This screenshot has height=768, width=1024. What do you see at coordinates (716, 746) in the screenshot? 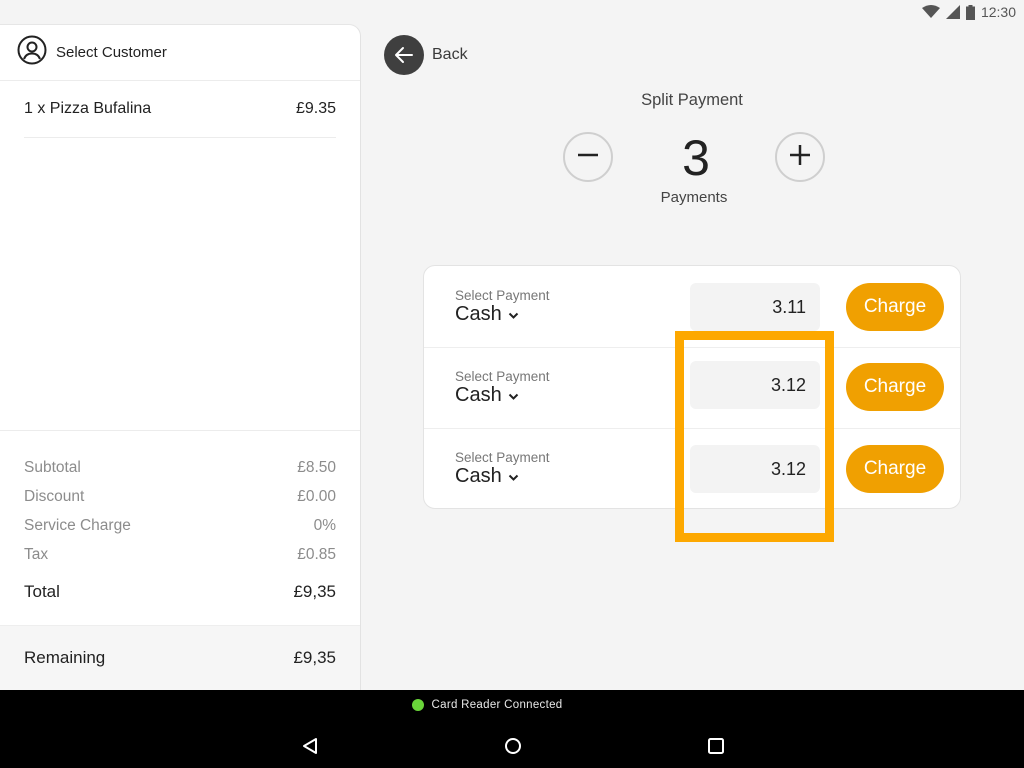
I see `recents-nav-icon` at bounding box center [716, 746].